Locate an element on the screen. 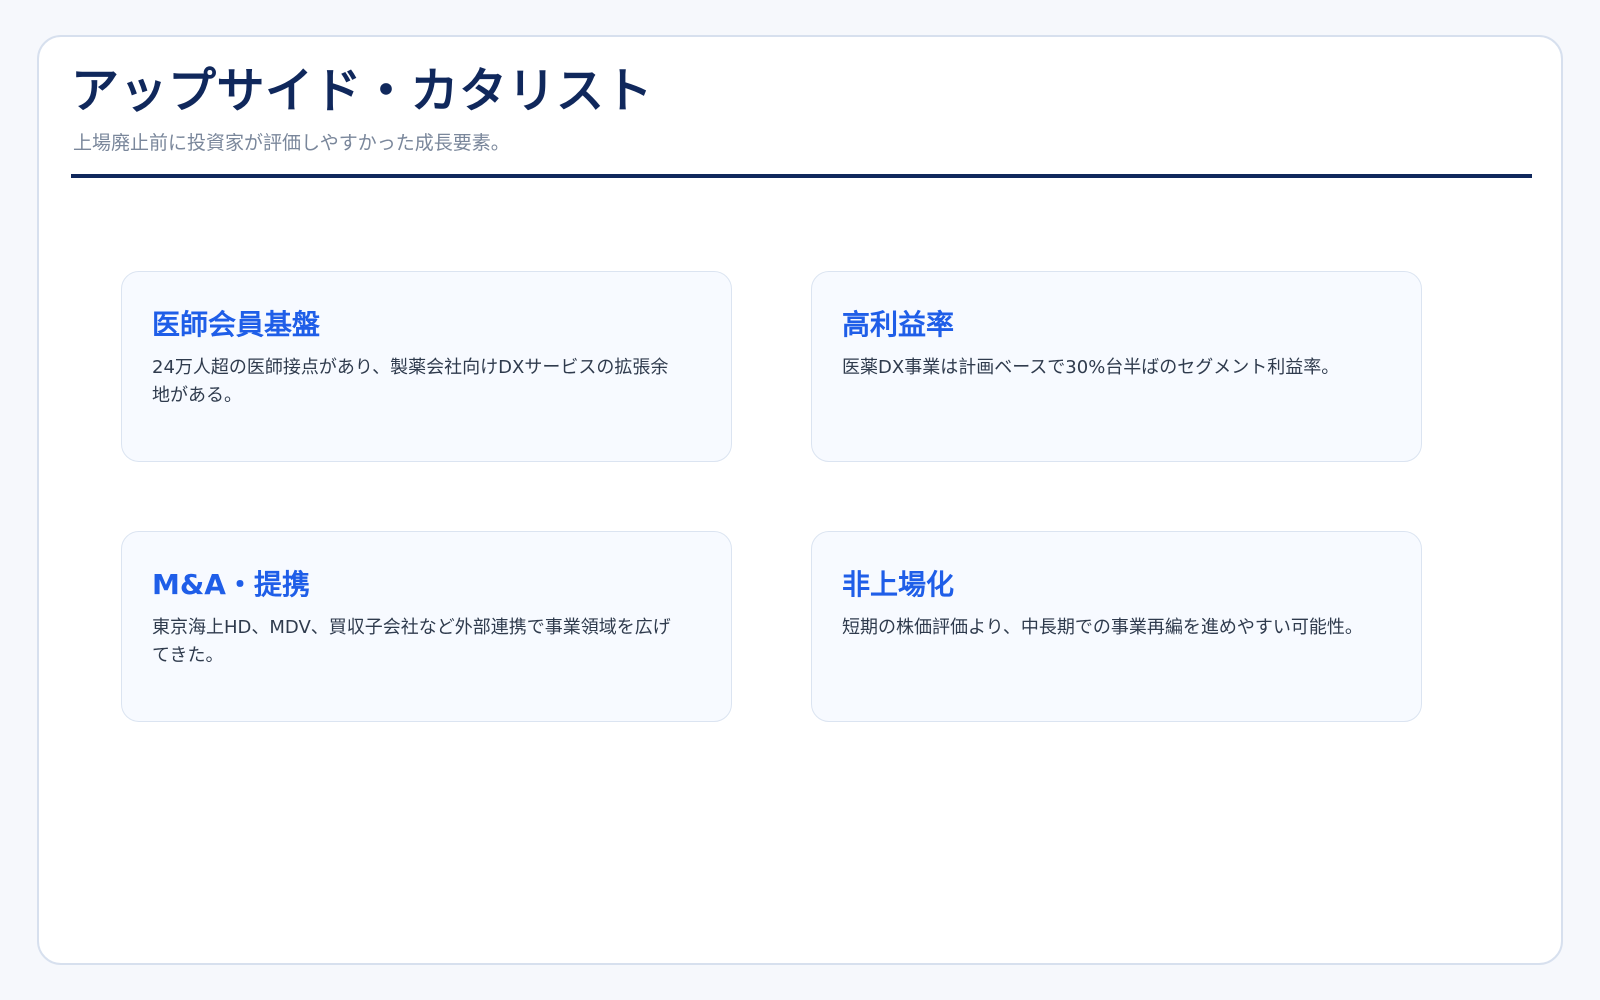  card-title-going-private: 非上場化 is located at coordinates (898, 584).